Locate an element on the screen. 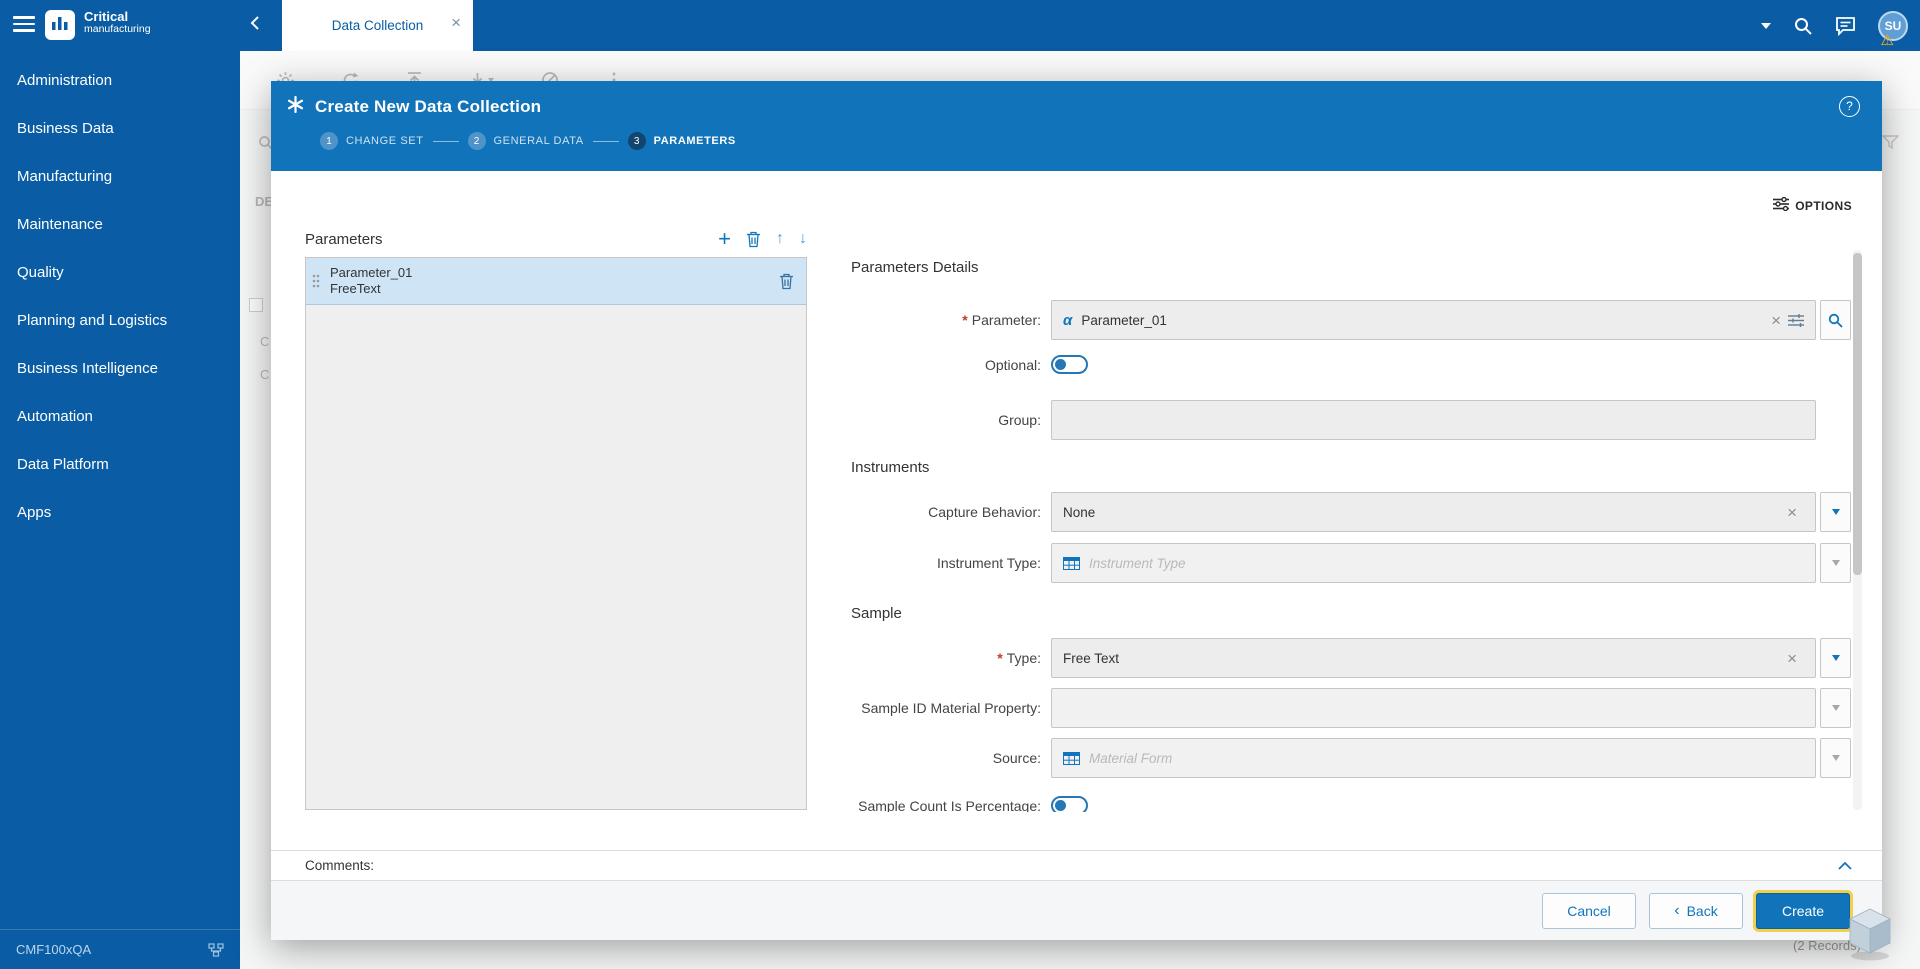  cancel-button: Cancel is located at coordinates (1589, 910).